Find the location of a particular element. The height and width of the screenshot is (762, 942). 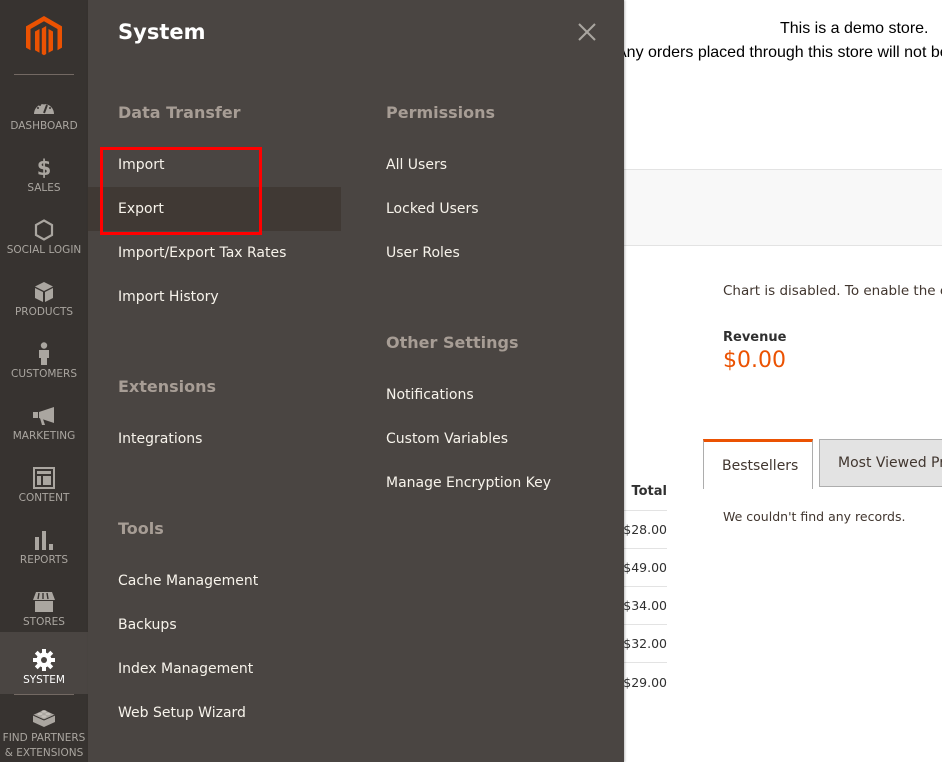

sidebar-item-content: Content is located at coordinates (44, 481).